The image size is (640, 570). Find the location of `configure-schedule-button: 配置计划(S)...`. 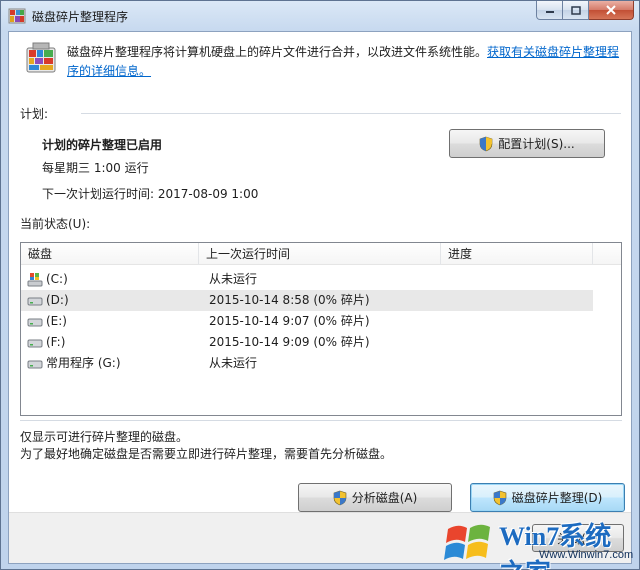

configure-schedule-button: 配置计划(S)... is located at coordinates (527, 143).